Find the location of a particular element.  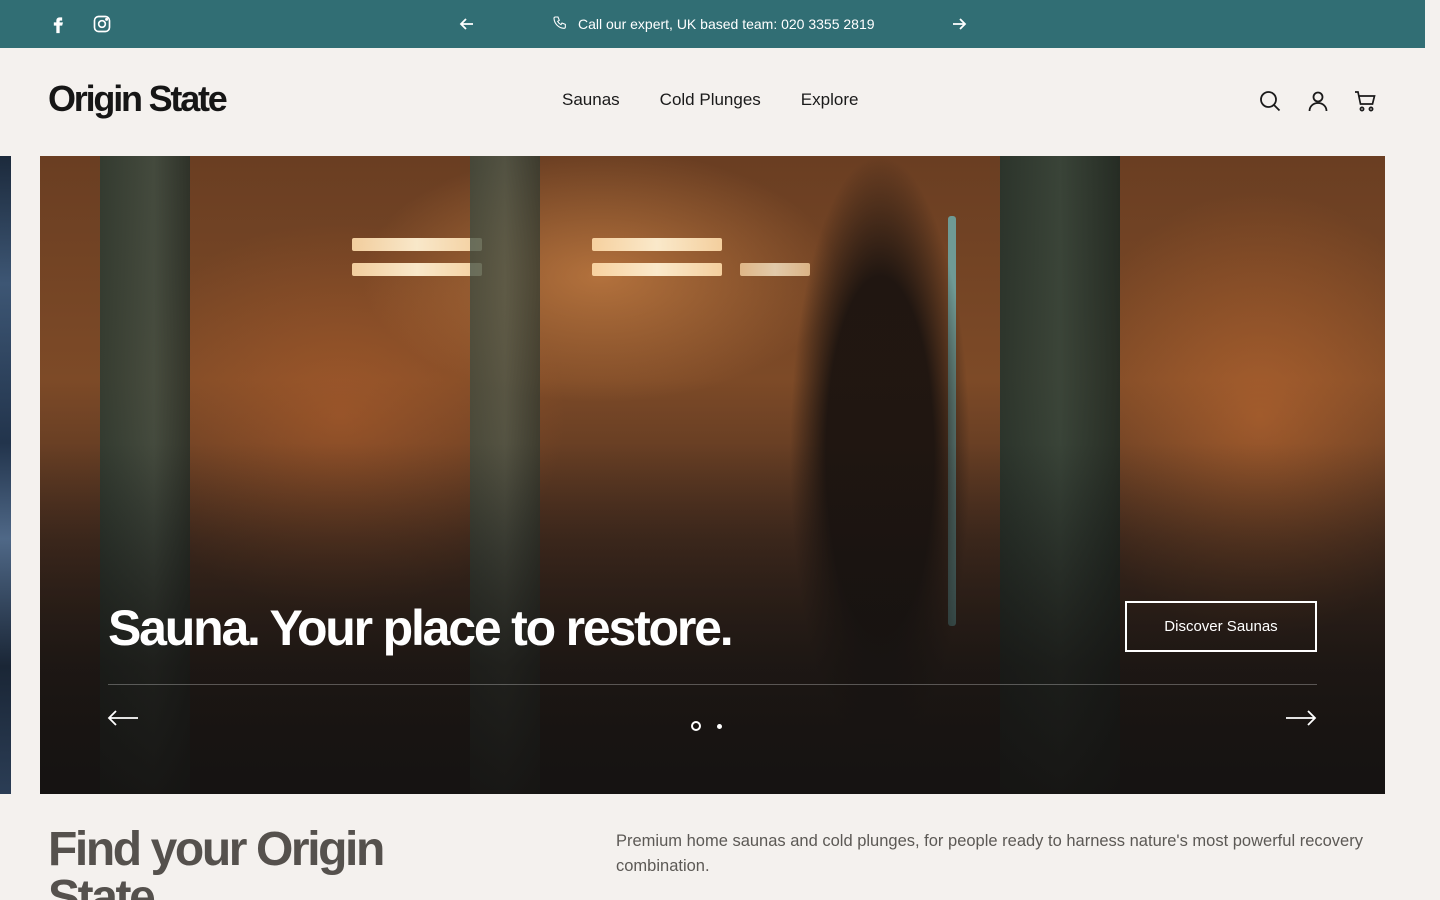

intro-title: Find your Origin State is located at coordinates (216, 861).